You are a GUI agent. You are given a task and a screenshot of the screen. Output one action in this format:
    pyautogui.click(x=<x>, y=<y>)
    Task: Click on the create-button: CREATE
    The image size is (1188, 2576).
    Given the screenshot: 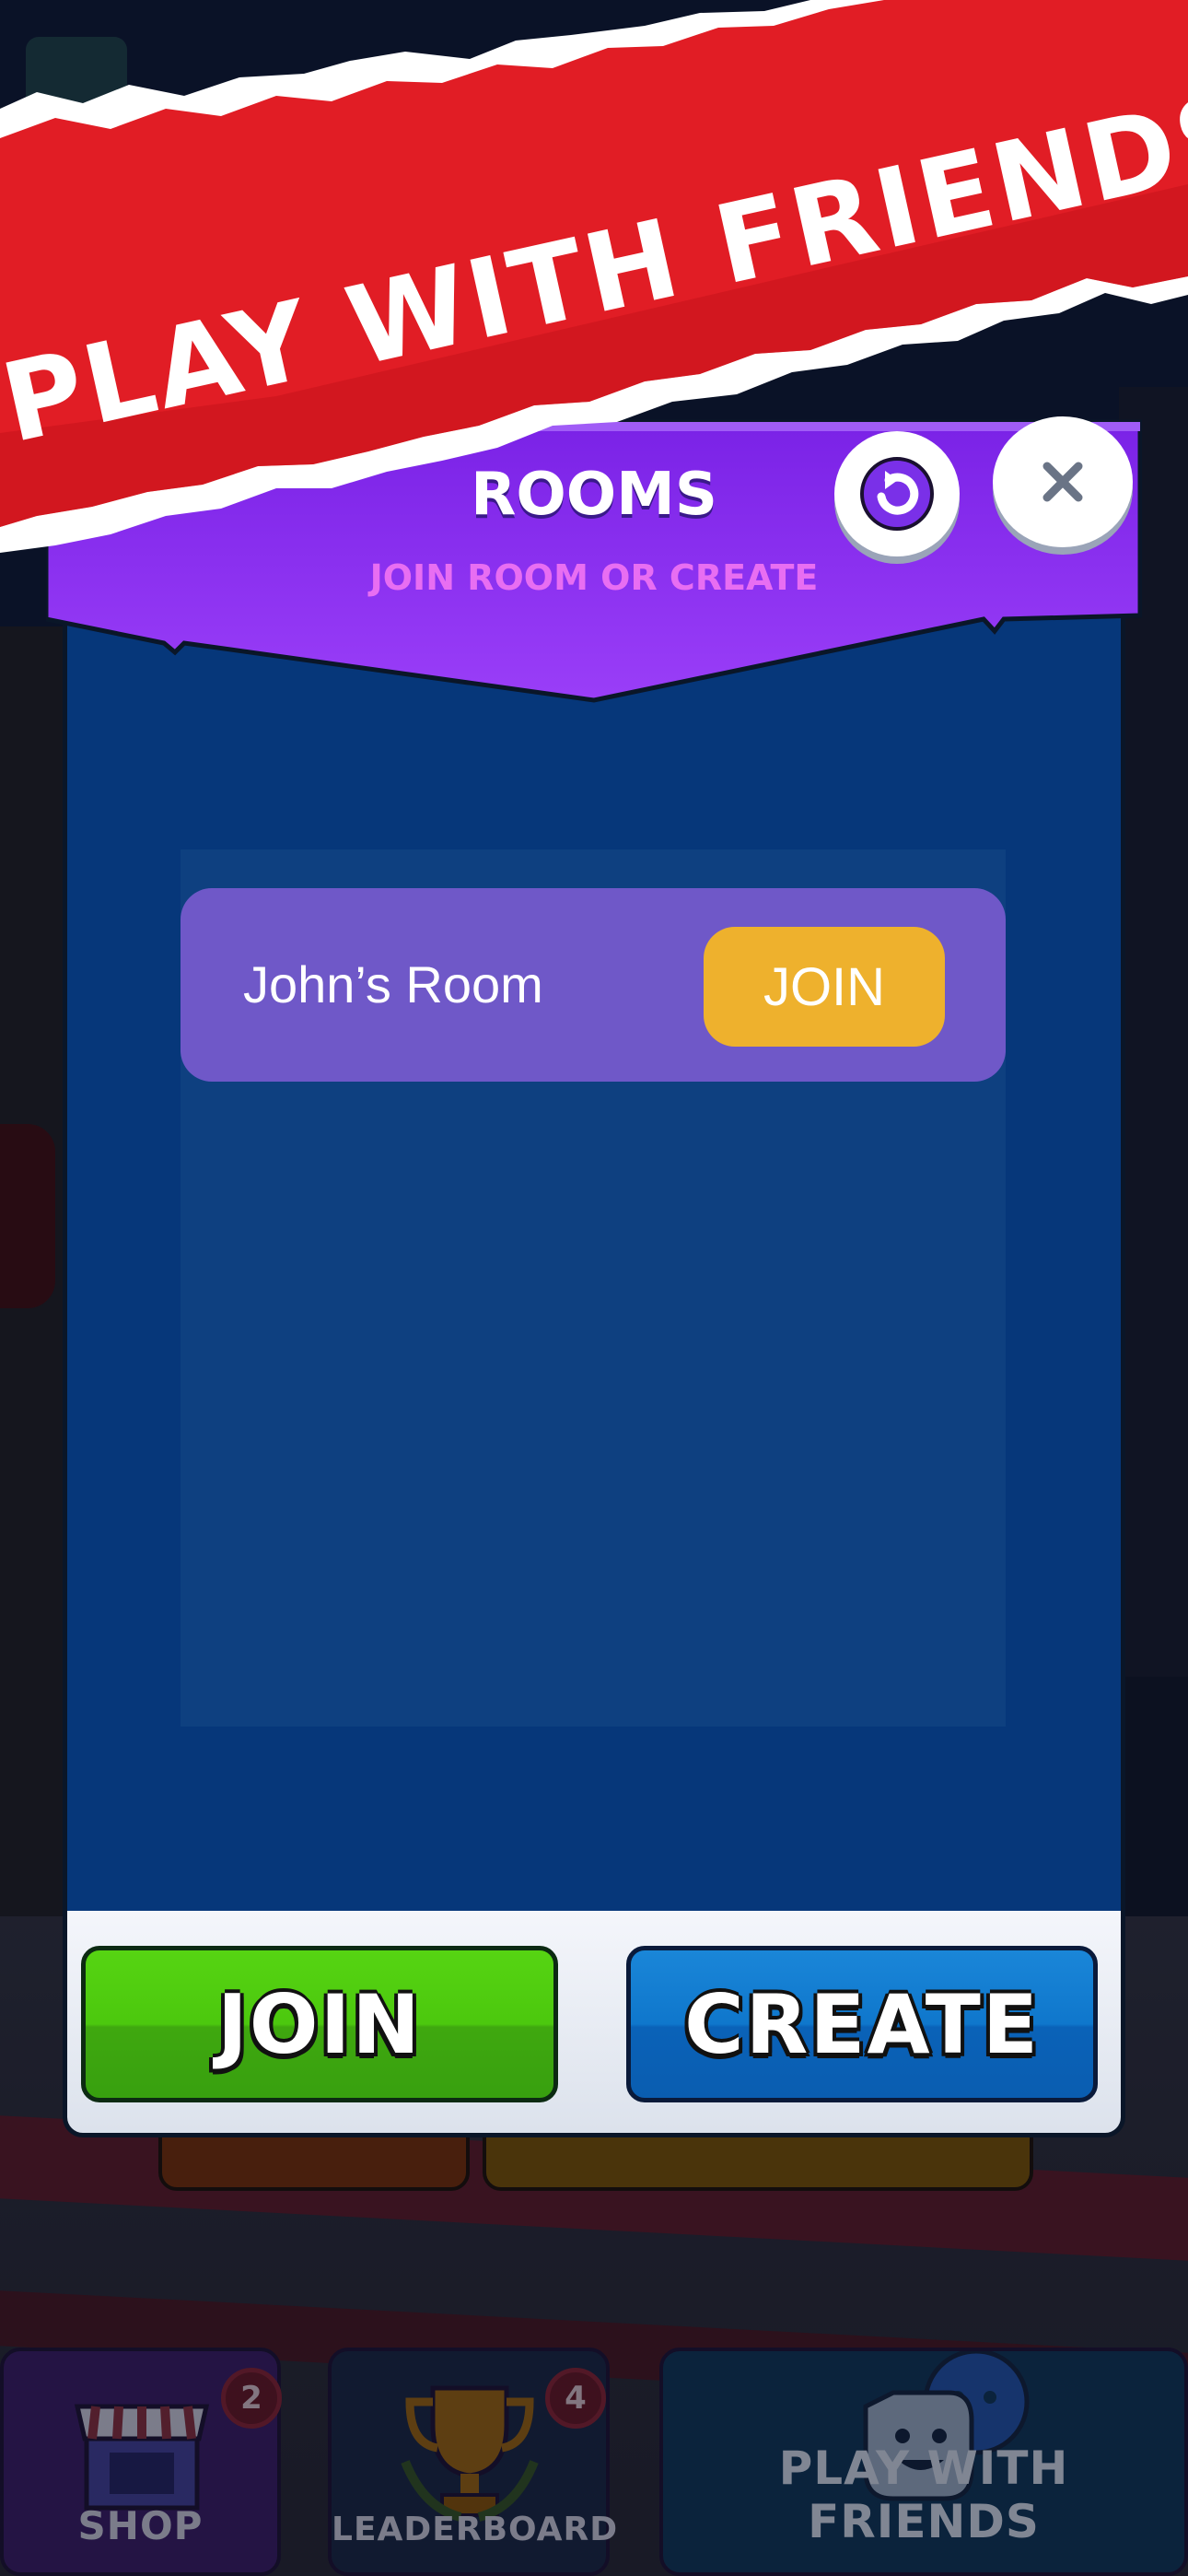 What is the action you would take?
    pyautogui.click(x=862, y=2024)
    